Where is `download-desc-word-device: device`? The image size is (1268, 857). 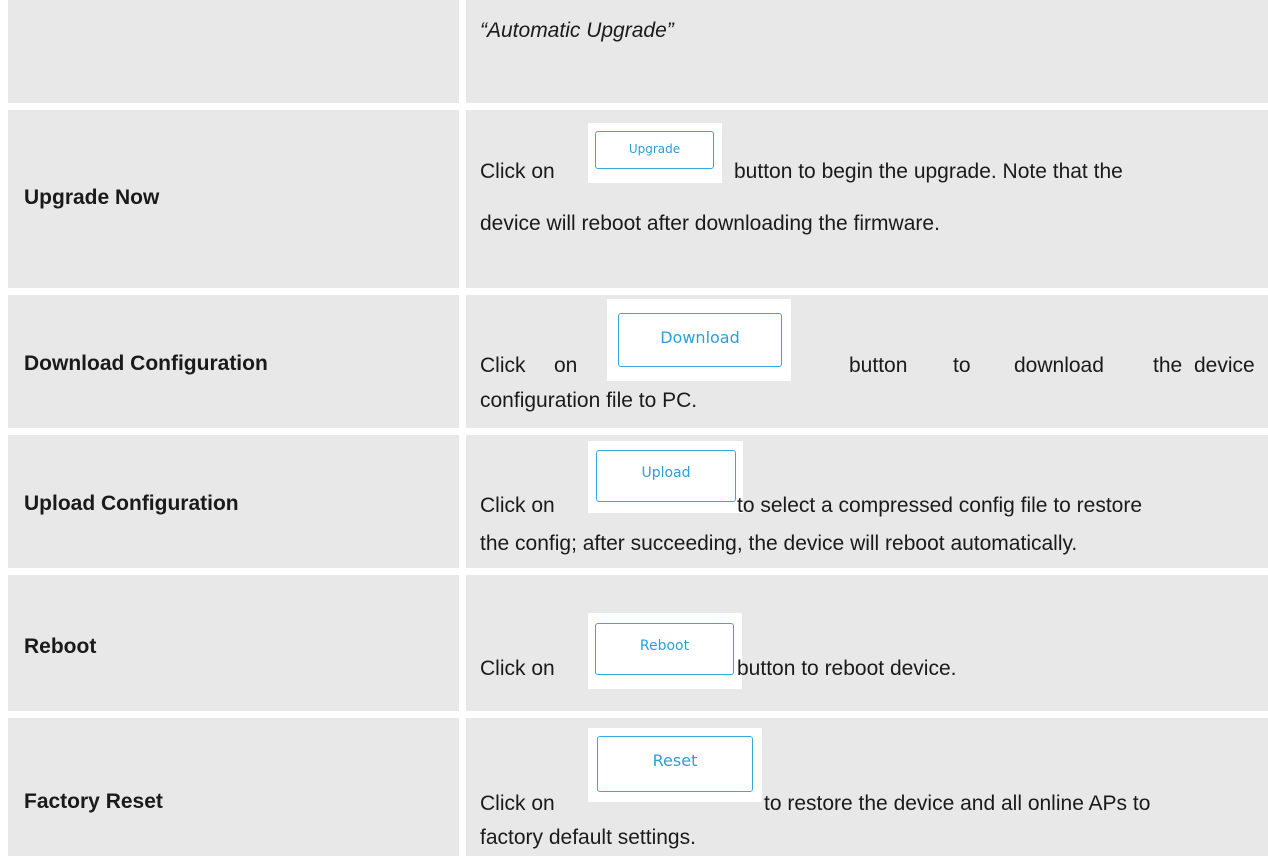 download-desc-word-device: device is located at coordinates (1224, 365).